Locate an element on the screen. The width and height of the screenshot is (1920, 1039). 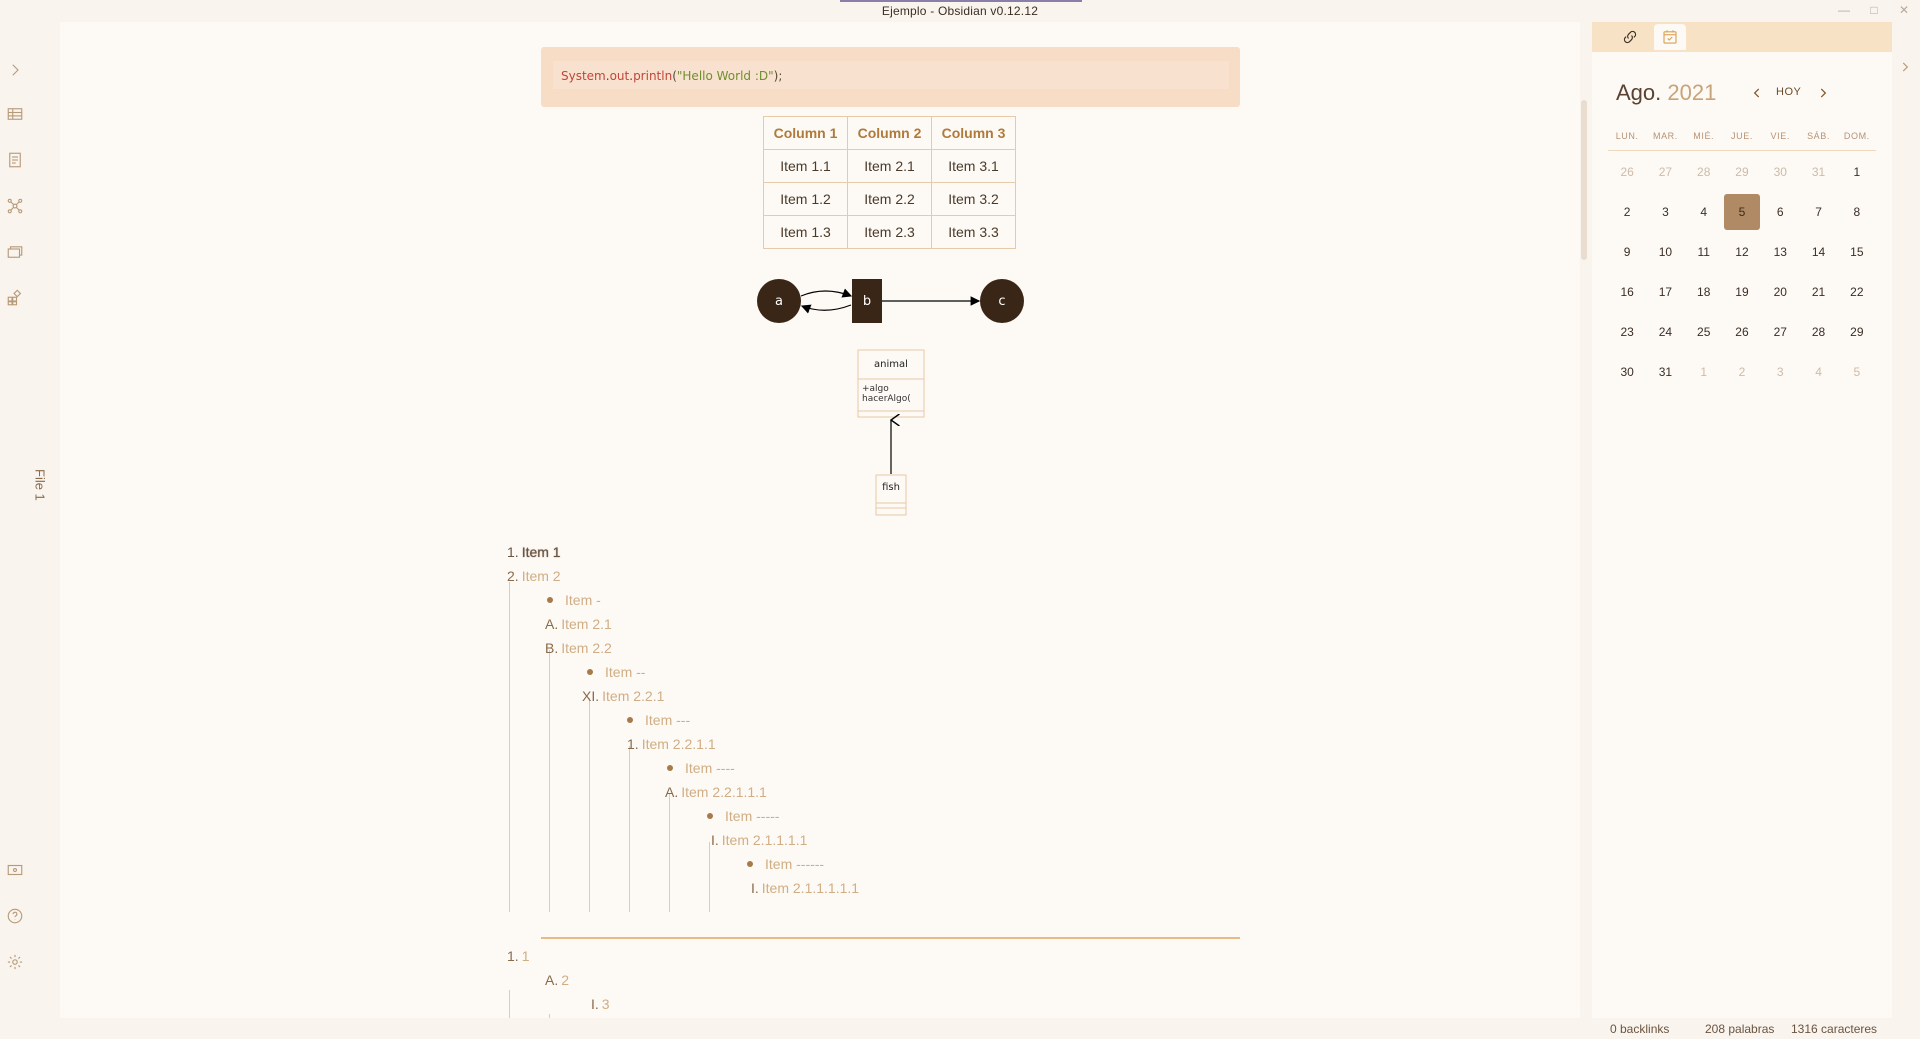
graph-diagram: a b c is located at coordinates (890, 301).